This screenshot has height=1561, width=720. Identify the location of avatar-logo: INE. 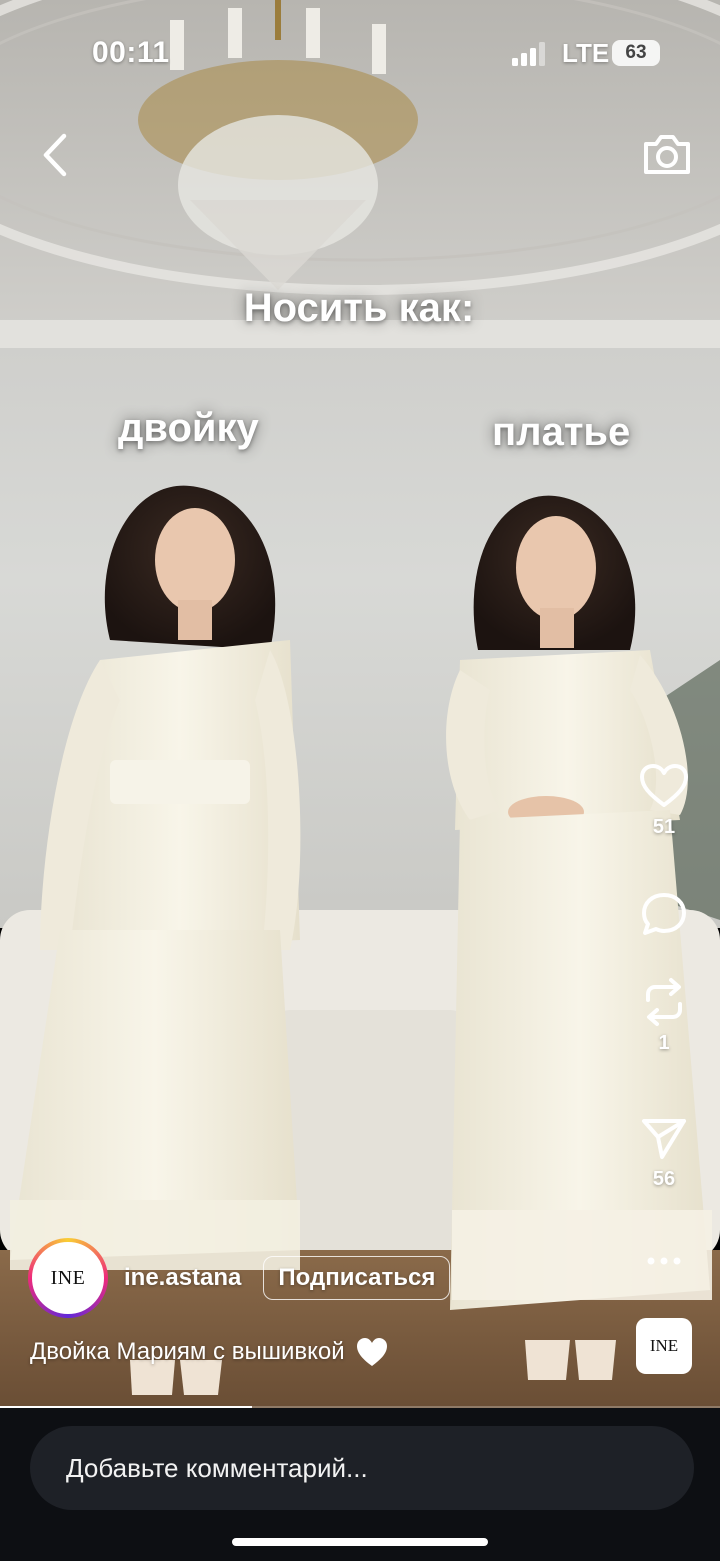
(68, 1278).